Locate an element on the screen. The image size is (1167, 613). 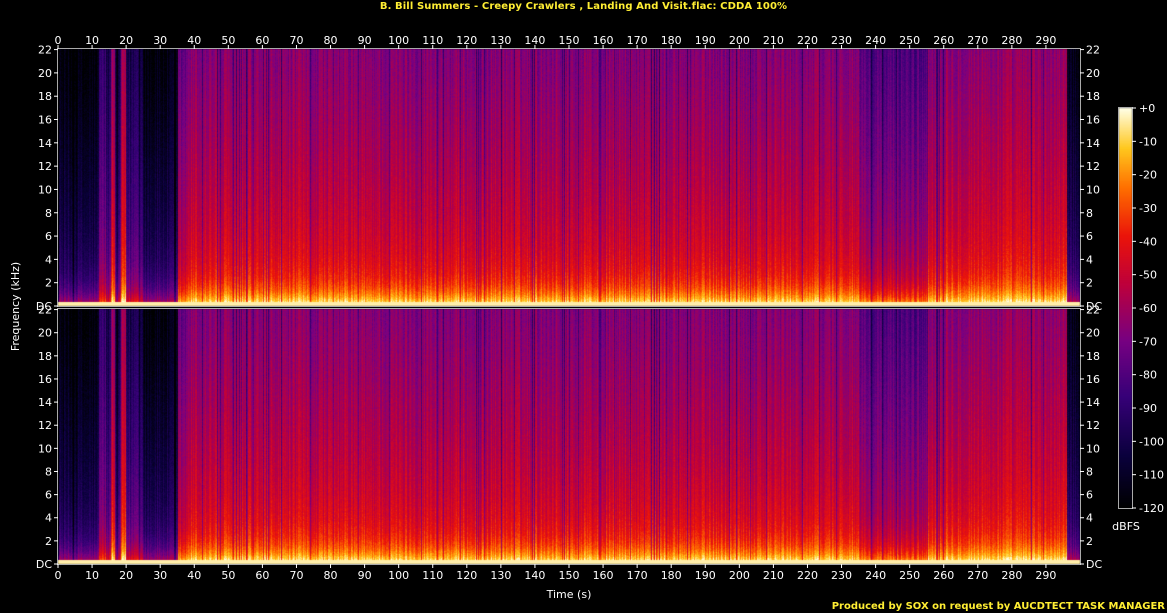
y-tick-label-left: 22 is located at coordinates (45, 310).